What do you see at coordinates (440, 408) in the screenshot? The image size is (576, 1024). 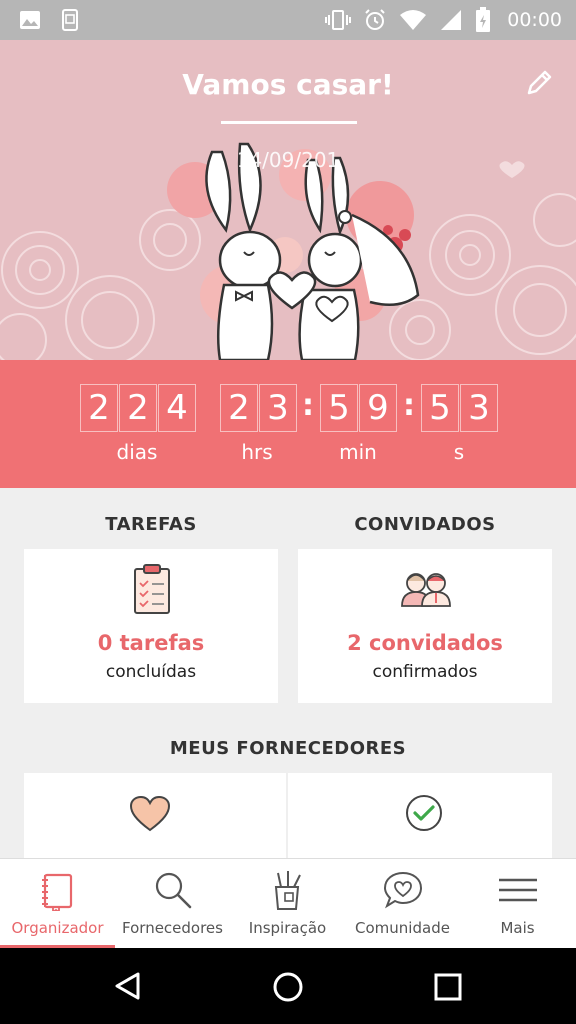 I see `seconds-digit: 5` at bounding box center [440, 408].